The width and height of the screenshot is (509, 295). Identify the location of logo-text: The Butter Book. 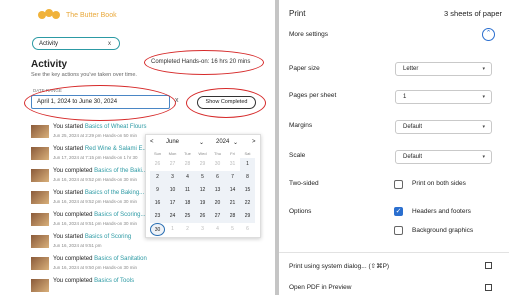
(91, 15).